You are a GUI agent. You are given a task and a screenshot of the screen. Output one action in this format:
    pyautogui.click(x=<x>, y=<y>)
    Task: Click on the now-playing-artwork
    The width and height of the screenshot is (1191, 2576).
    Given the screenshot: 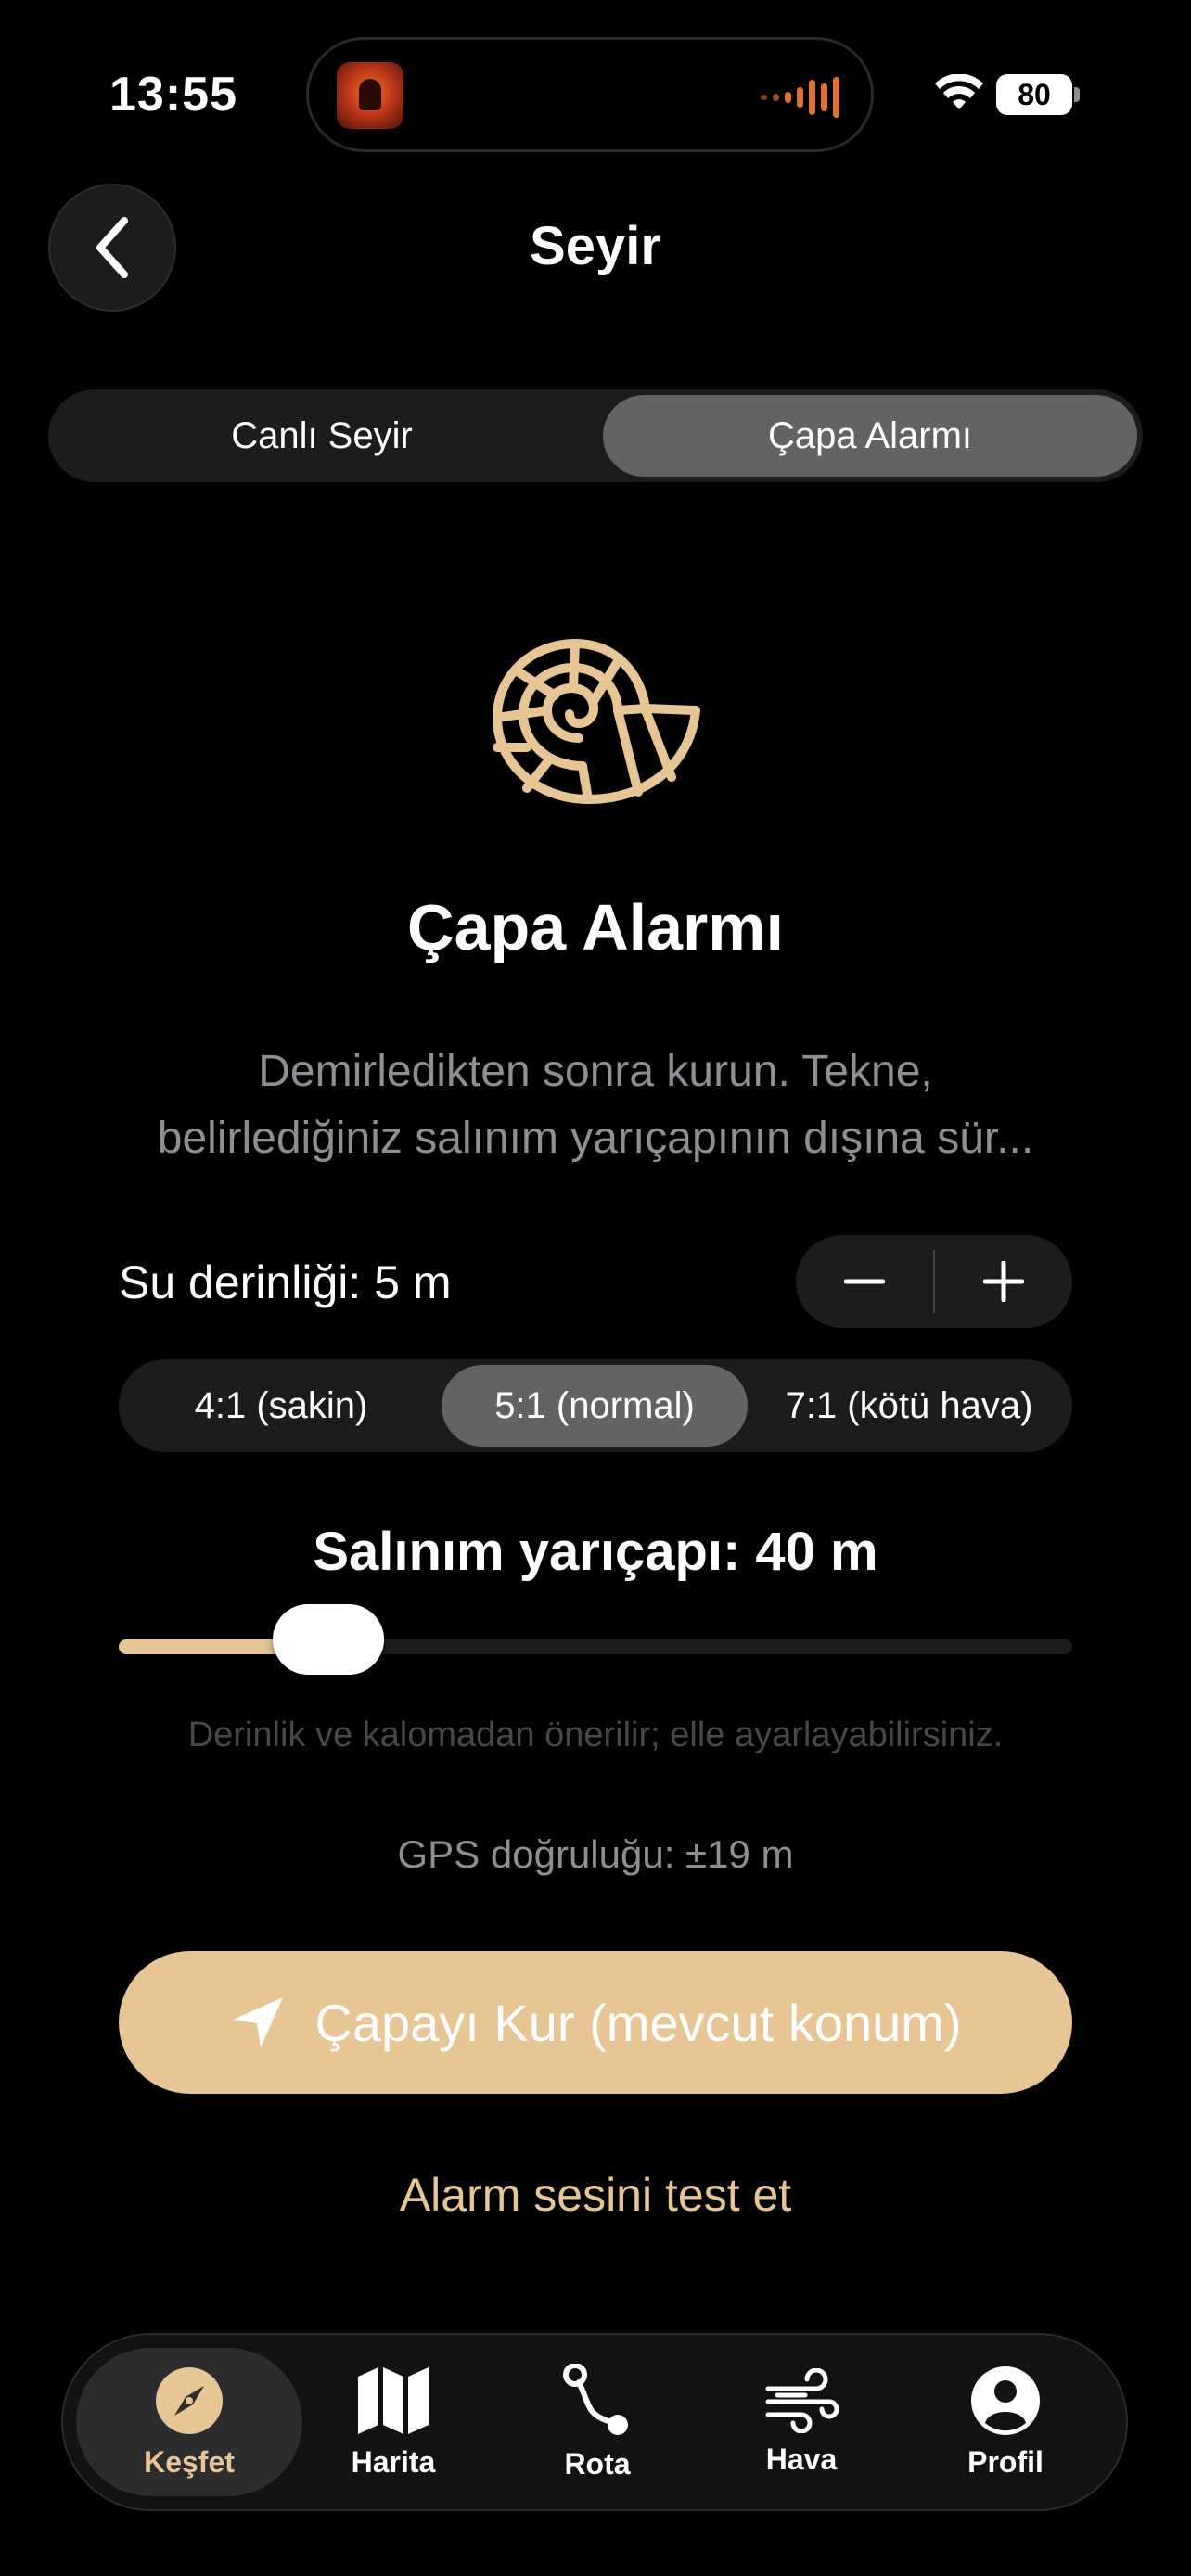 What is the action you would take?
    pyautogui.click(x=370, y=95)
    